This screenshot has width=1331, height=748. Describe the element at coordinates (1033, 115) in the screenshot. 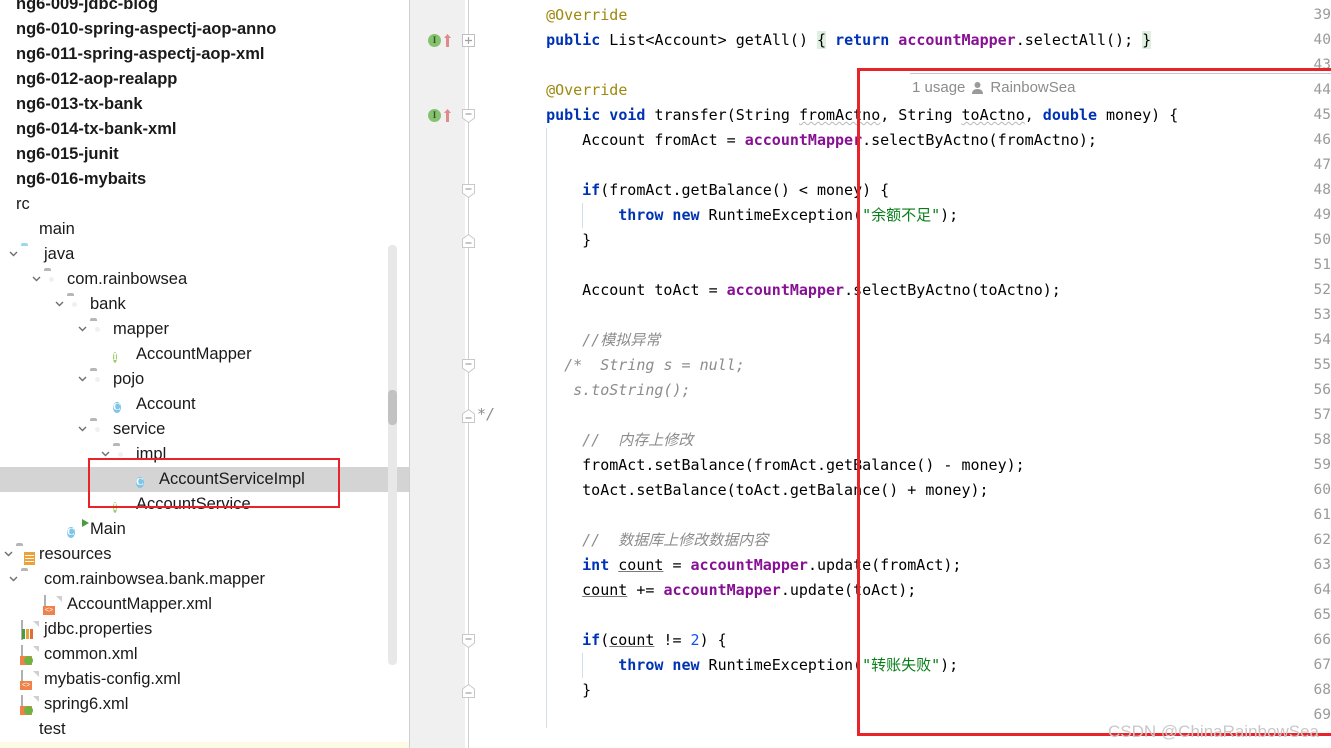

I see `code-token: ,` at that location.